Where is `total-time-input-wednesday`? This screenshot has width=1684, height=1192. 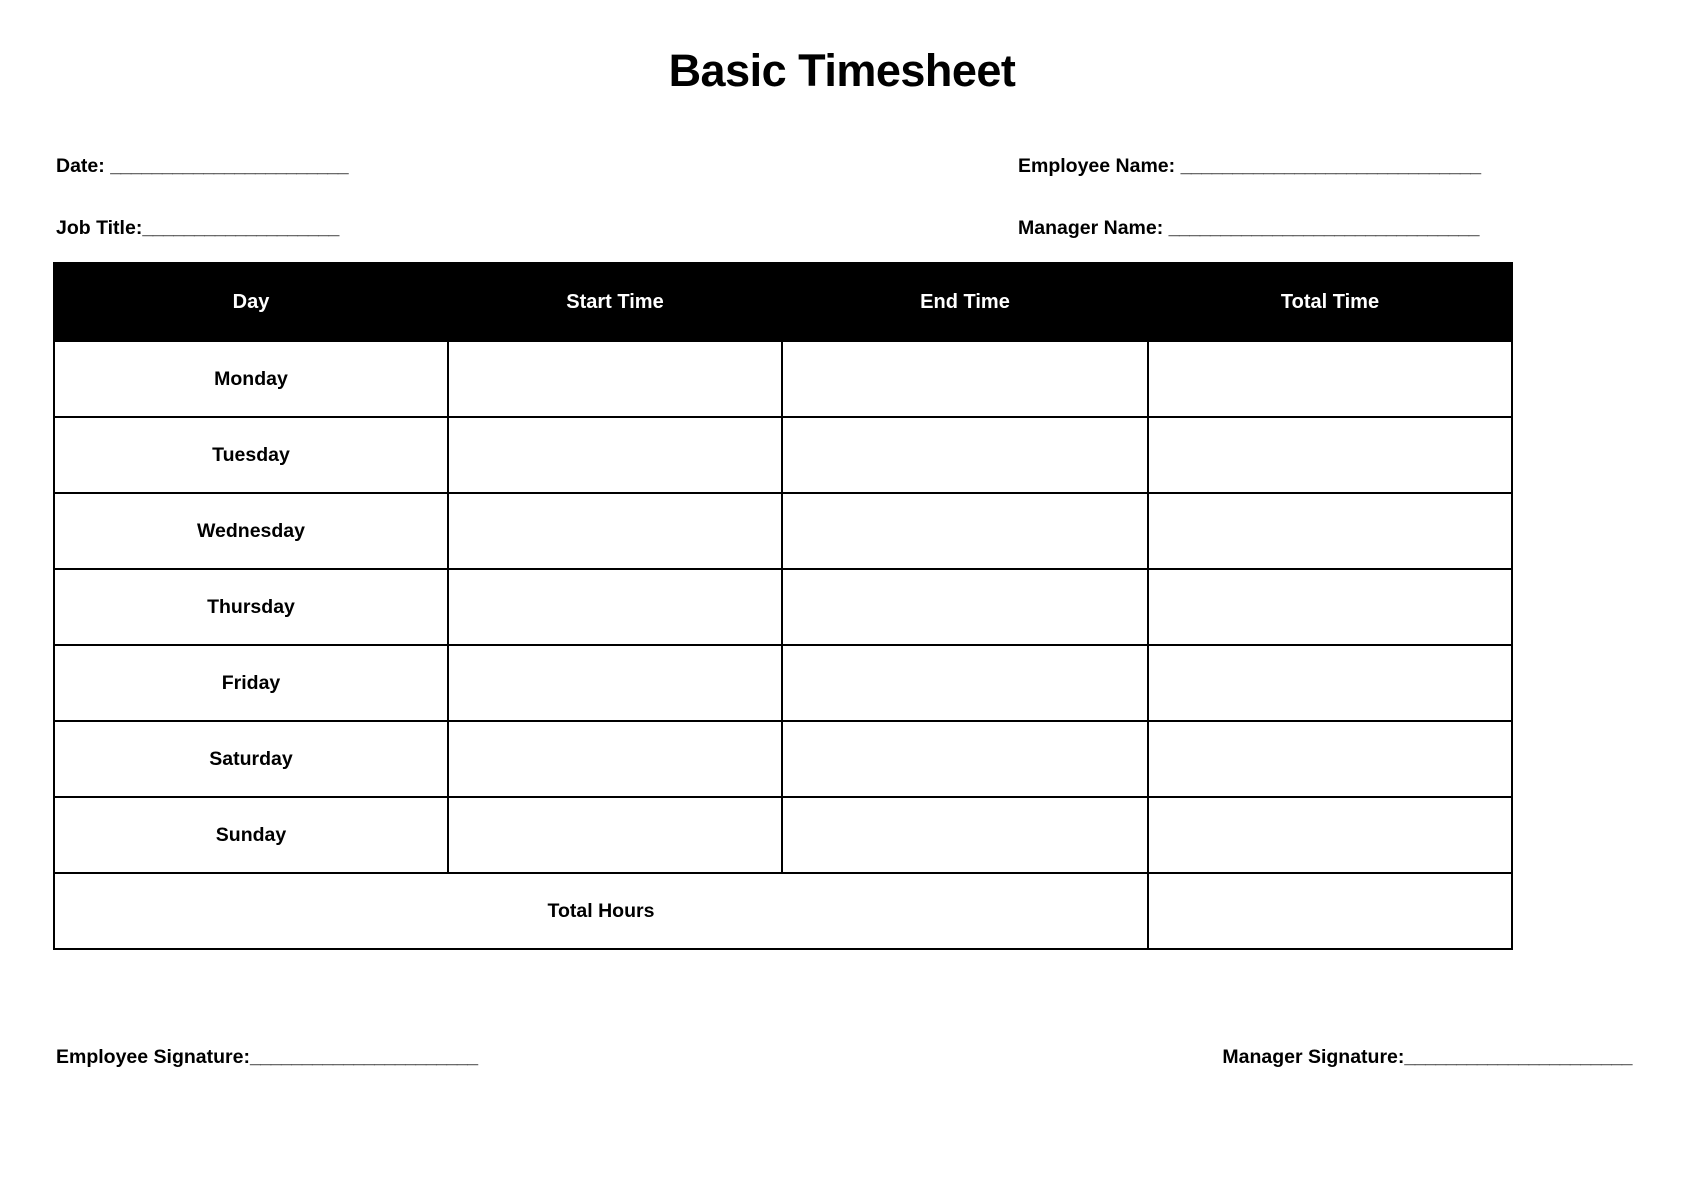
total-time-input-wednesday is located at coordinates (1330, 531).